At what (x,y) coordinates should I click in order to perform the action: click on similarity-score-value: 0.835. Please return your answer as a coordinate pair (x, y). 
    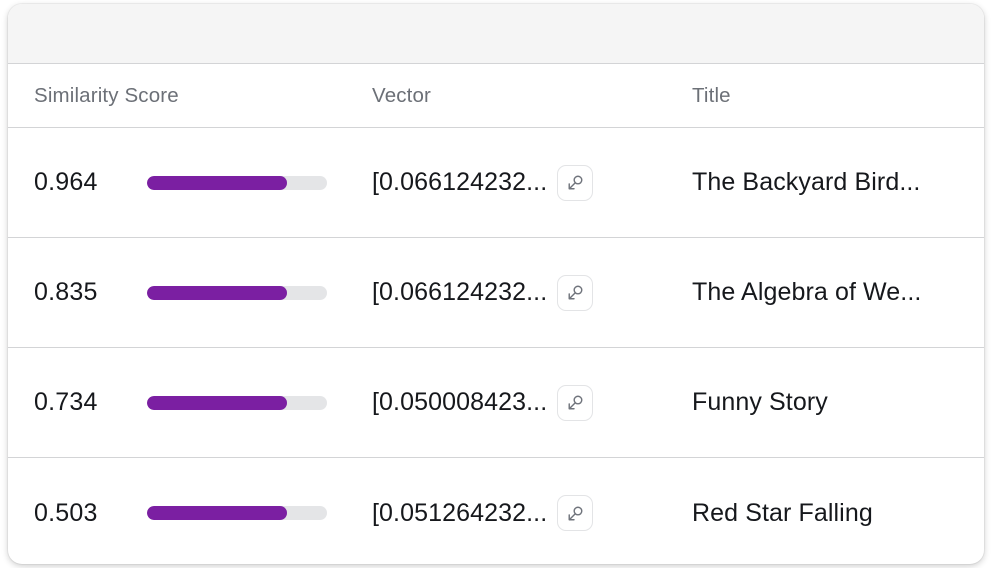
    Looking at the image, I should click on (66, 292).